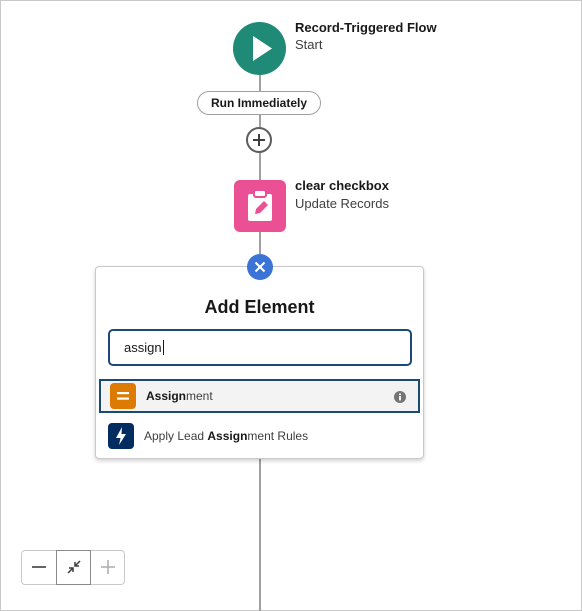  I want to click on element-search-input: assign, so click(260, 347).